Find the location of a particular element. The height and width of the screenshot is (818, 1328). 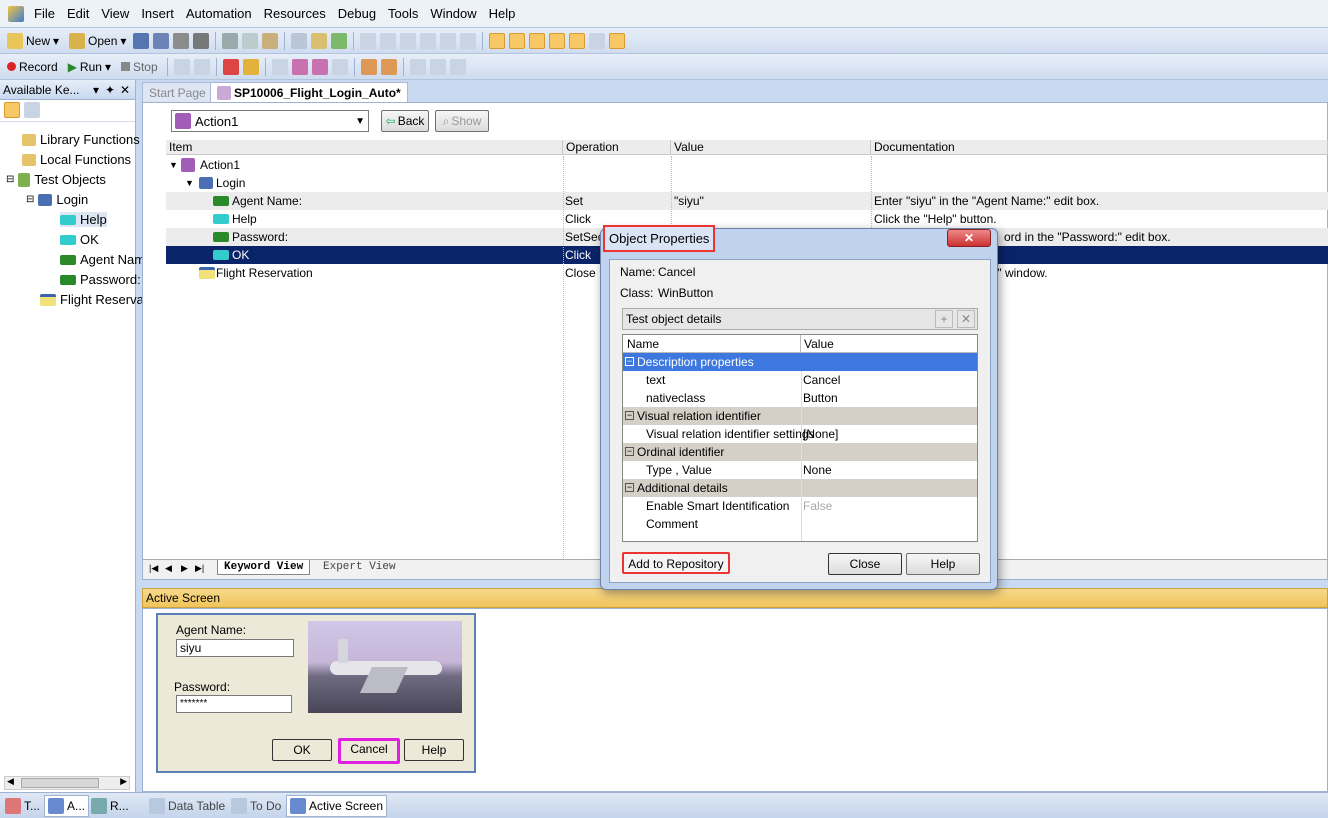

tab-keyword-view: Keyword View is located at coordinates (264, 567).